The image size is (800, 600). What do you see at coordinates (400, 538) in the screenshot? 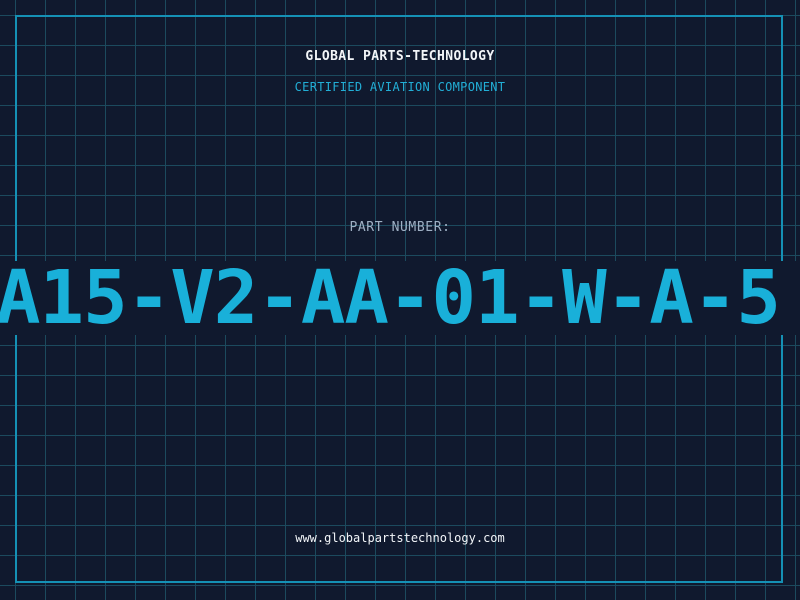
I see `website-url: www.globalpartstechnology.com` at bounding box center [400, 538].